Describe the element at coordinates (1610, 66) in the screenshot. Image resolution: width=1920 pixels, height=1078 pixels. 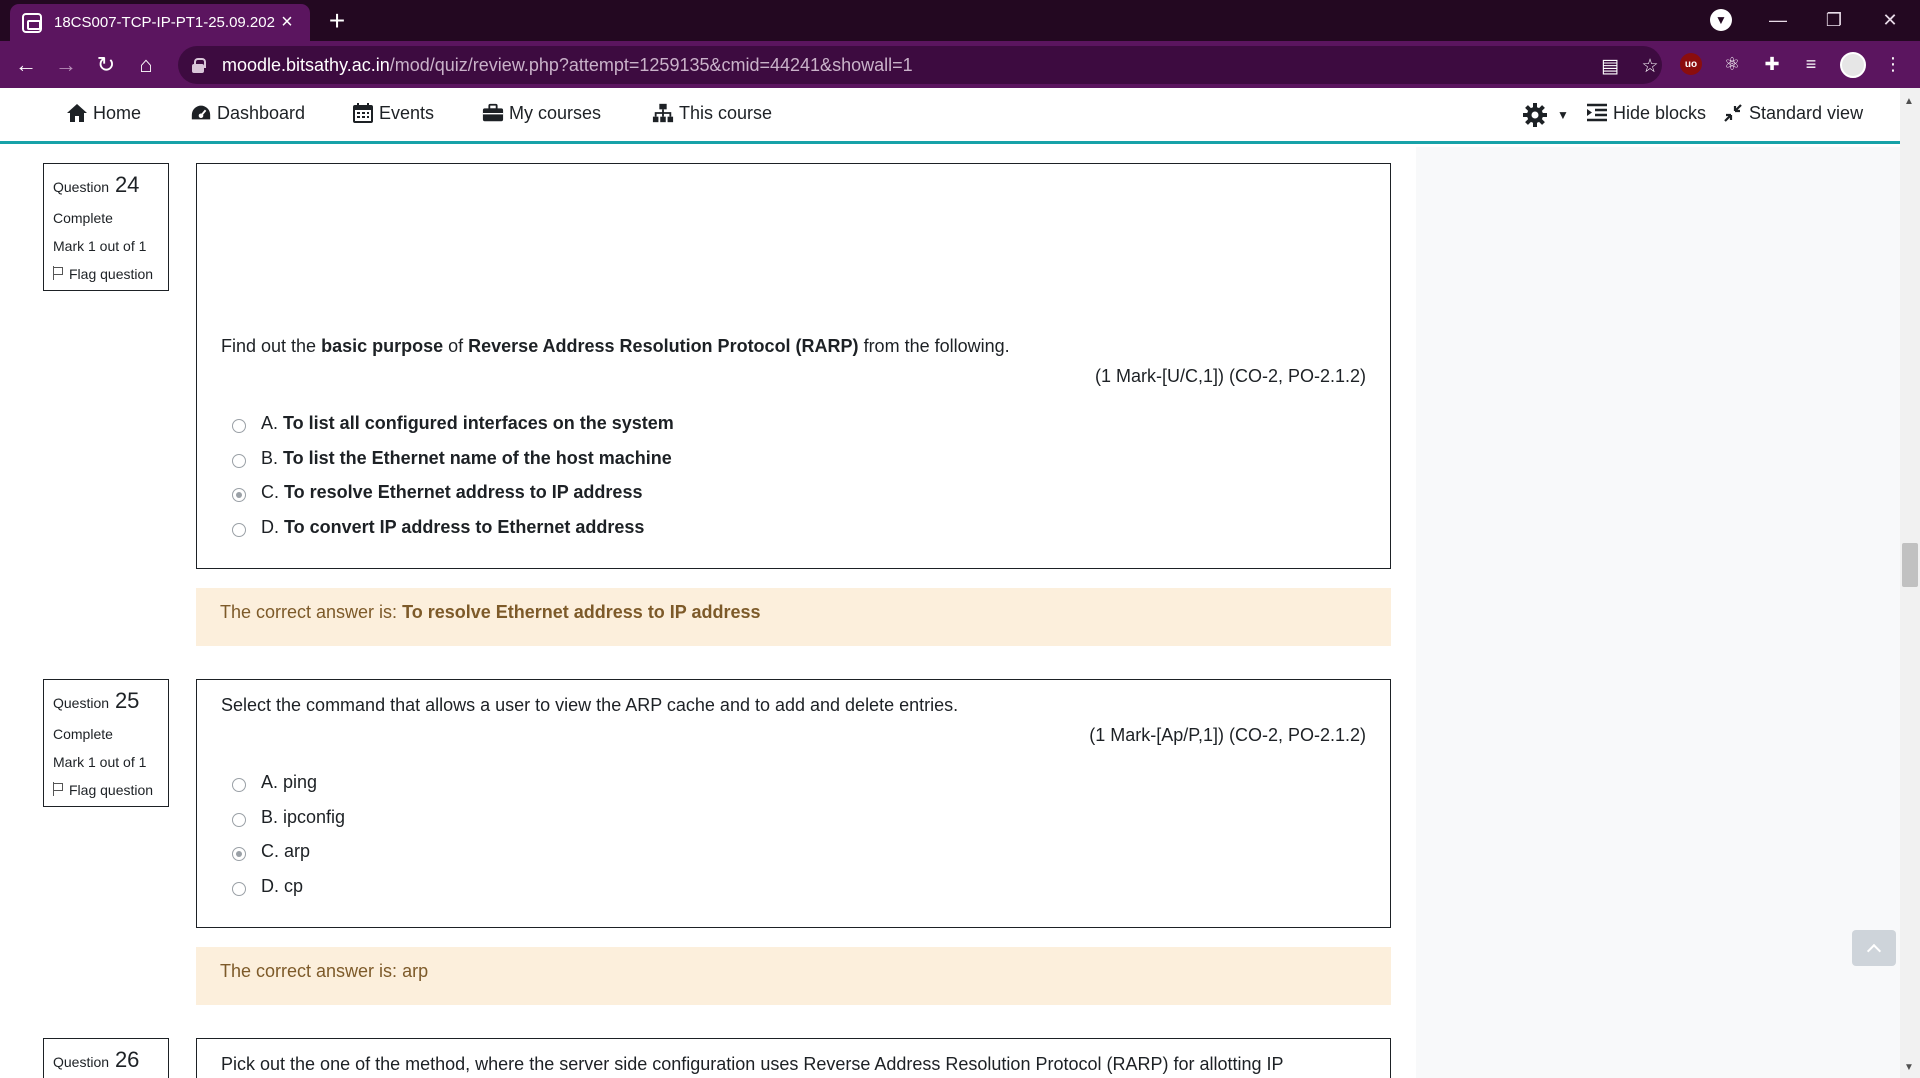
I see `reader-mode-icon: ▤` at that location.